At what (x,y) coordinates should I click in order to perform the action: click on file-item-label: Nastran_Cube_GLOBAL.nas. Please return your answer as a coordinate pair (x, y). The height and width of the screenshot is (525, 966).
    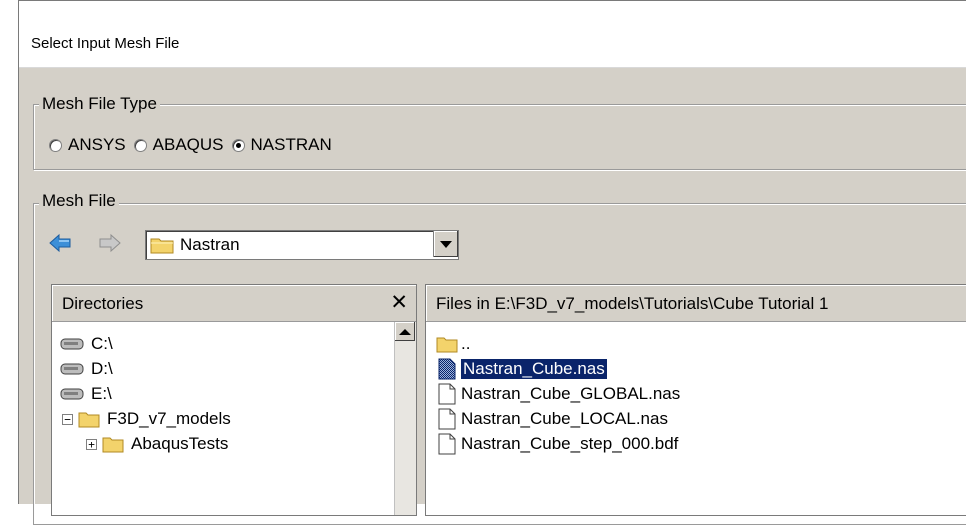
    Looking at the image, I should click on (571, 393).